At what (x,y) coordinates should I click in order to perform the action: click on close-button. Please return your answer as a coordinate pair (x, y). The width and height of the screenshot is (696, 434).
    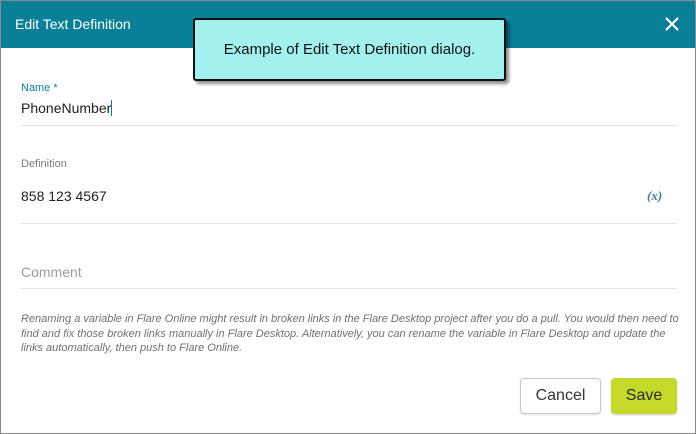
    Looking at the image, I should click on (672, 24).